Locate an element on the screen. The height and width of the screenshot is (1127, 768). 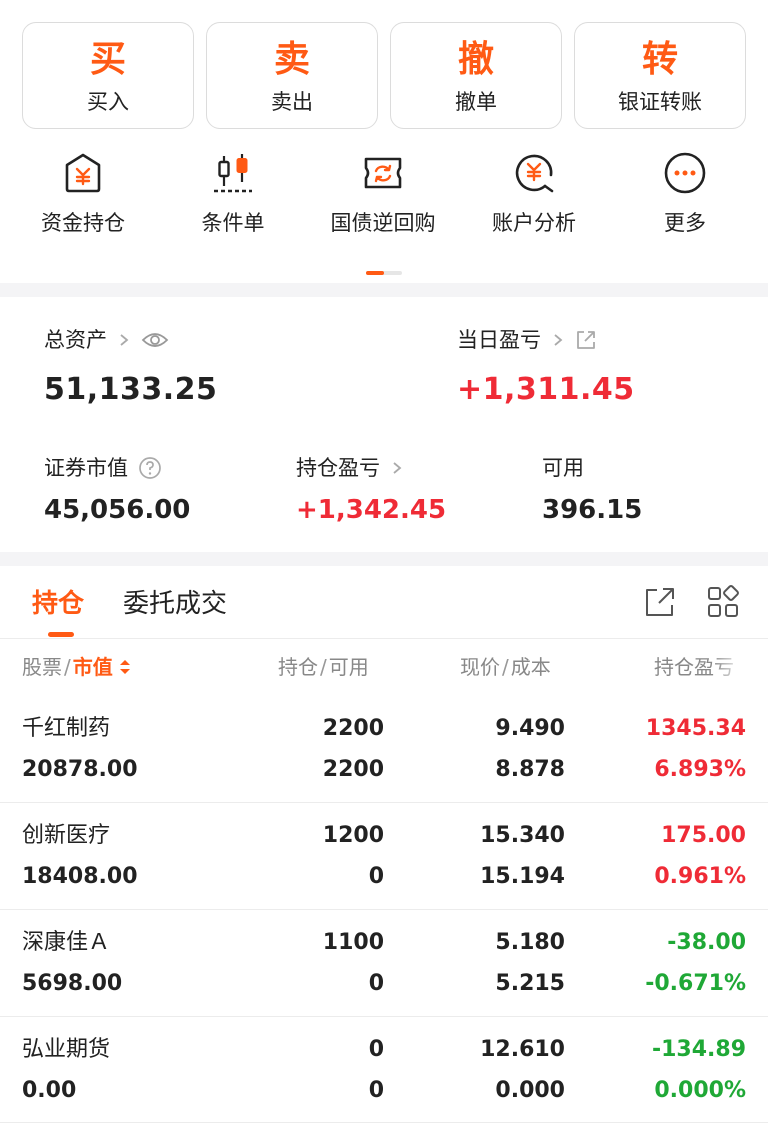
pl-cell: -134.89 is located at coordinates (698, 1049).